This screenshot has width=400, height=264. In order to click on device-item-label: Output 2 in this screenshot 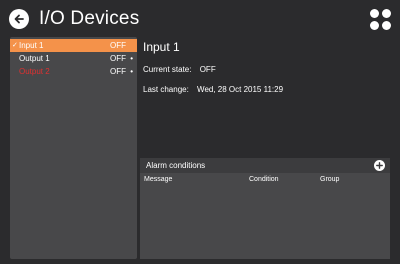, I will do `click(34, 71)`.